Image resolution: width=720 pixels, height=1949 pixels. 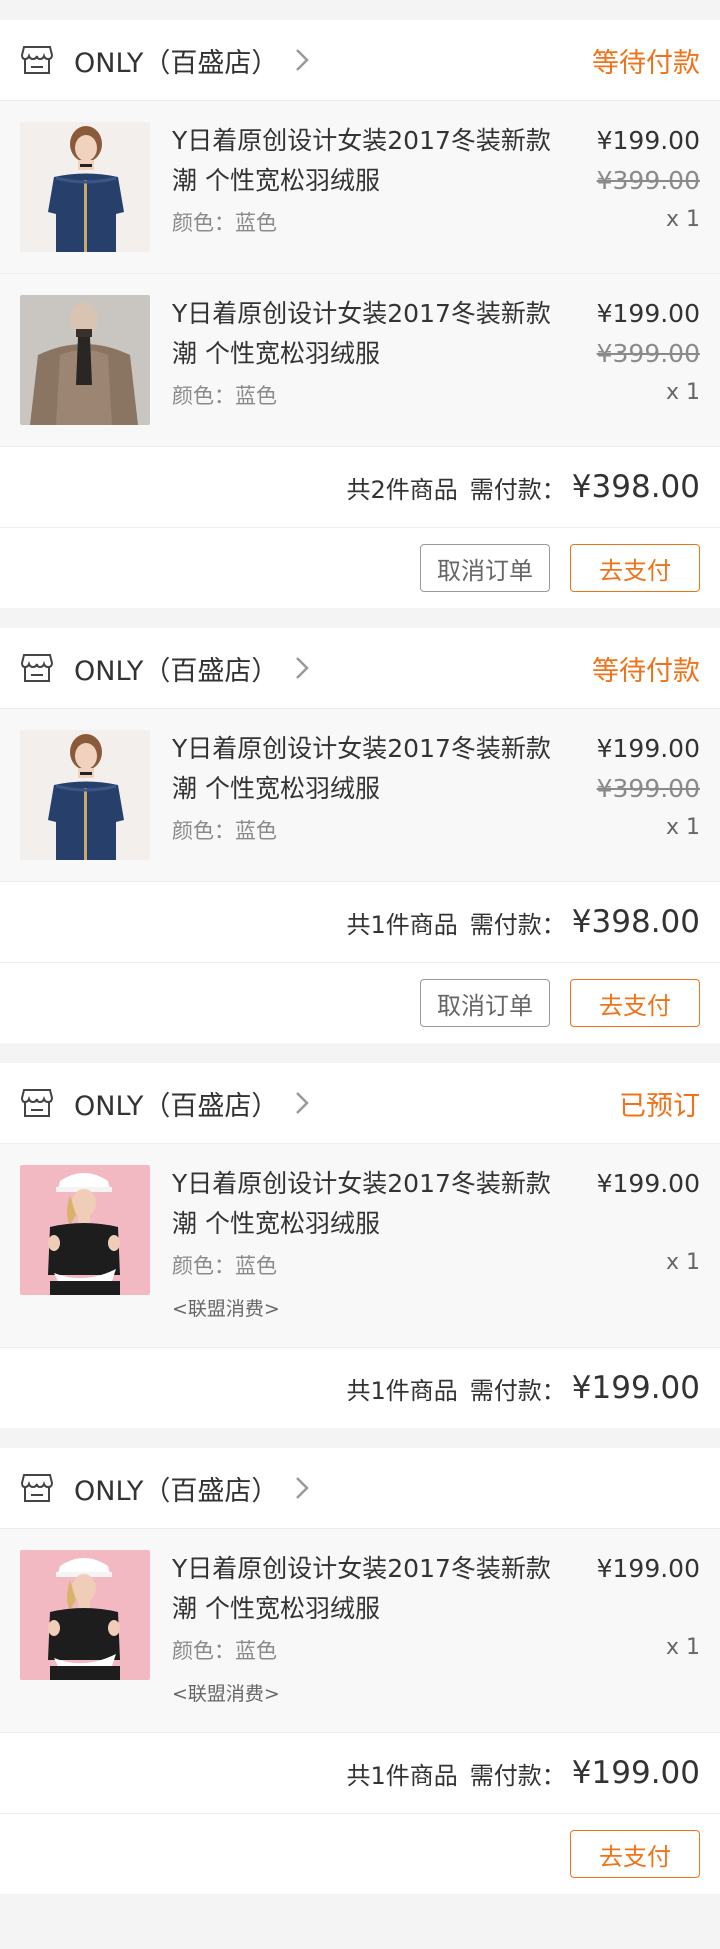 I want to click on item-count: 共2件商品, so click(x=402, y=489).